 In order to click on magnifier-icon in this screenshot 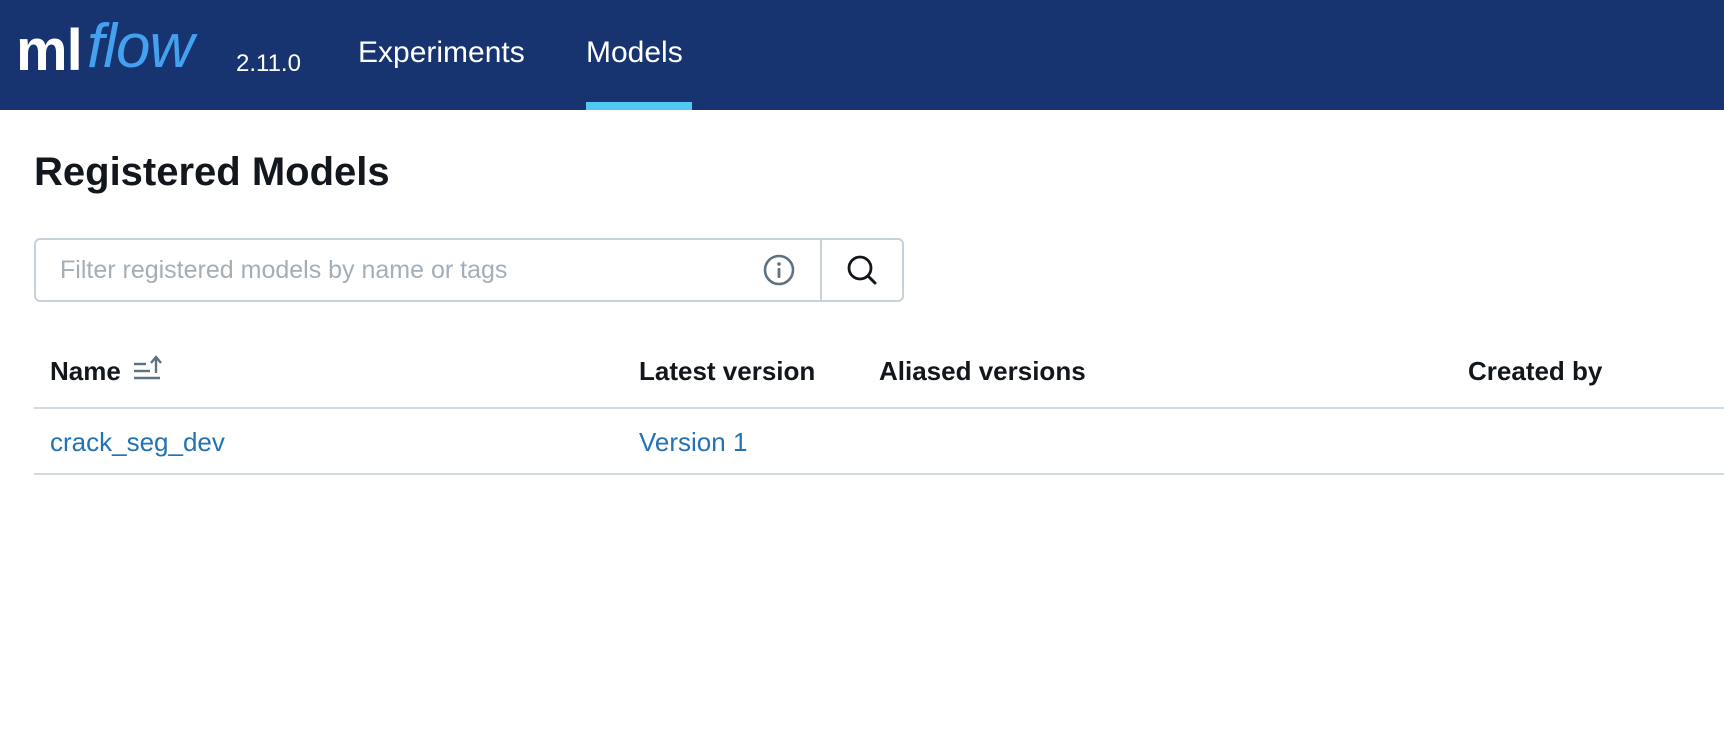, I will do `click(862, 270)`.